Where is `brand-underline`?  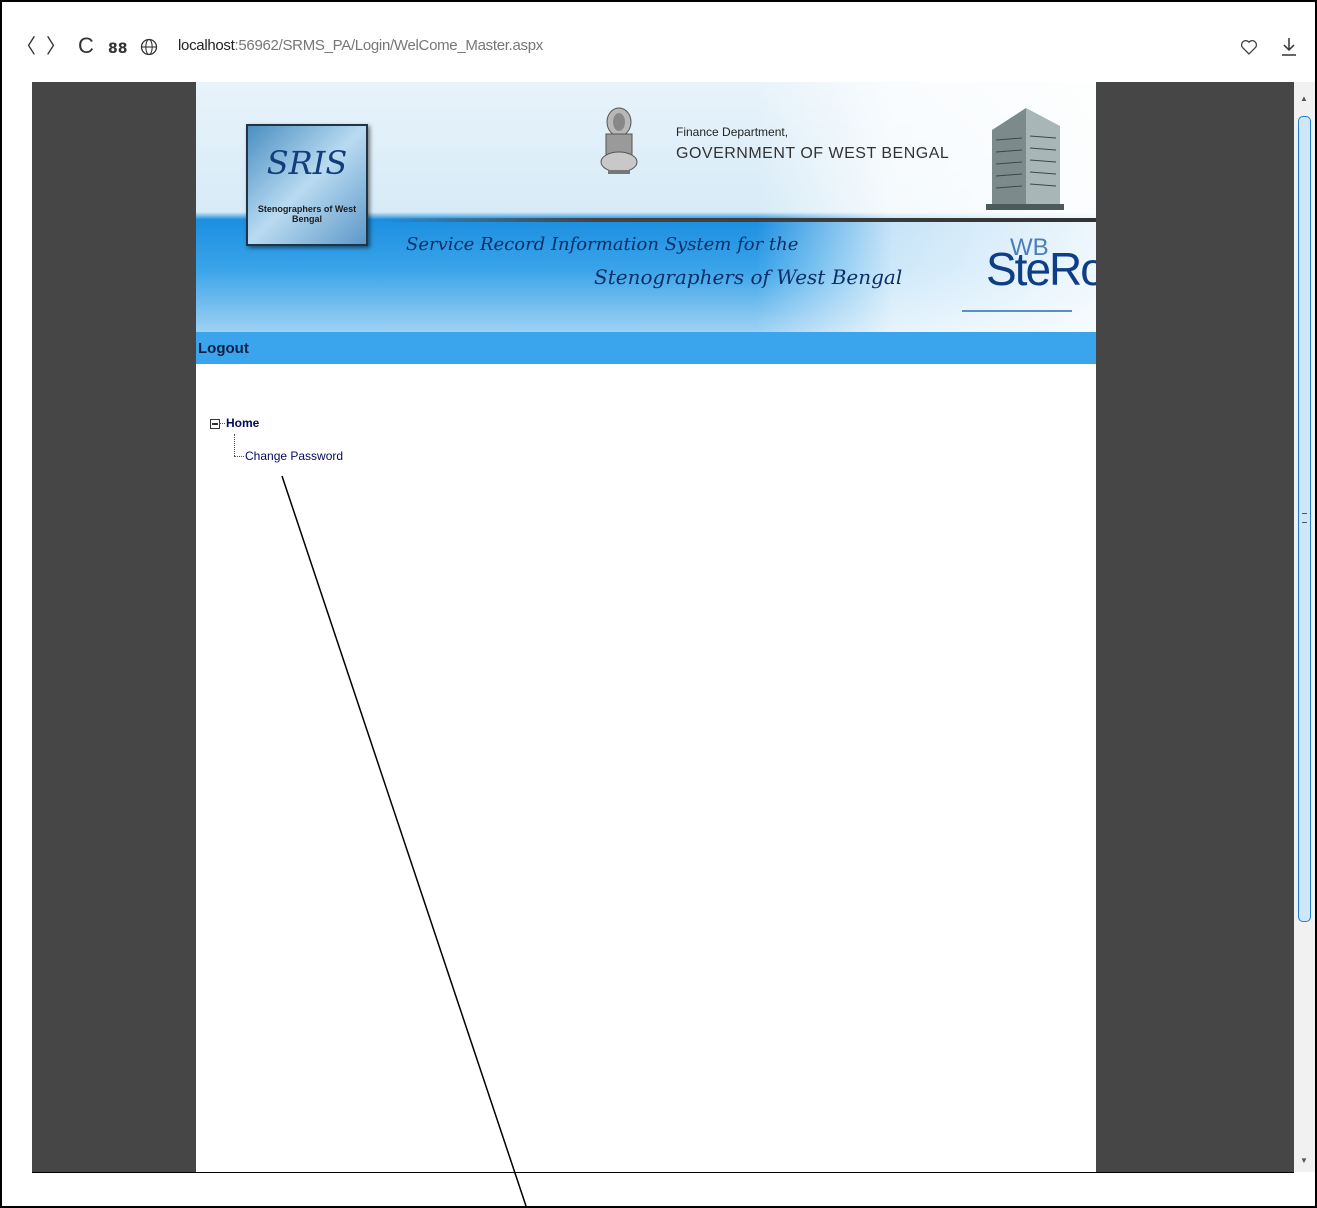 brand-underline is located at coordinates (1017, 311).